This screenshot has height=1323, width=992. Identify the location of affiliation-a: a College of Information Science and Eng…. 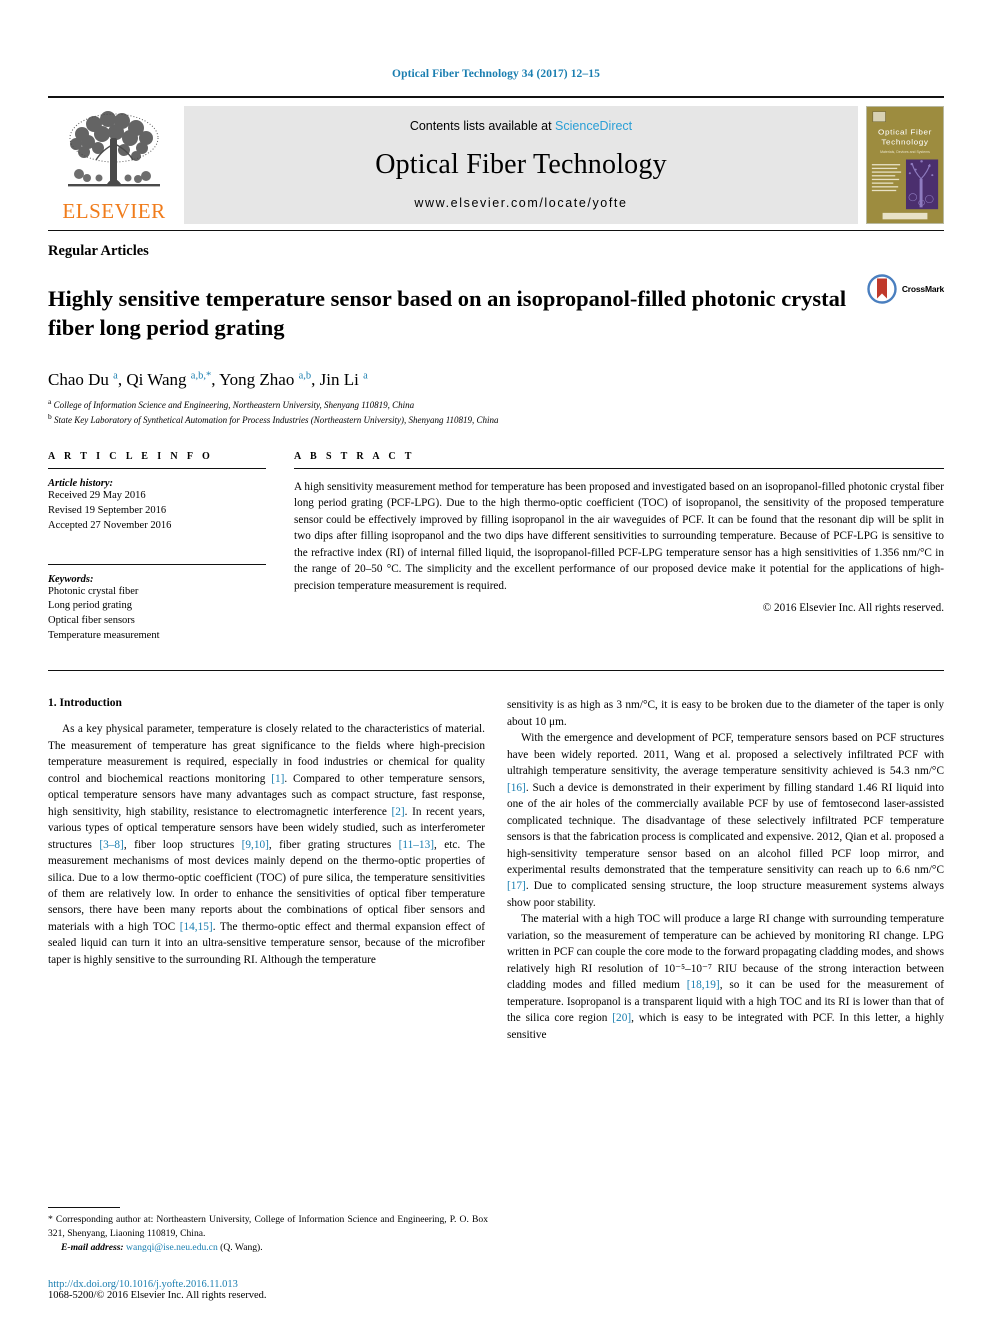
(231, 403).